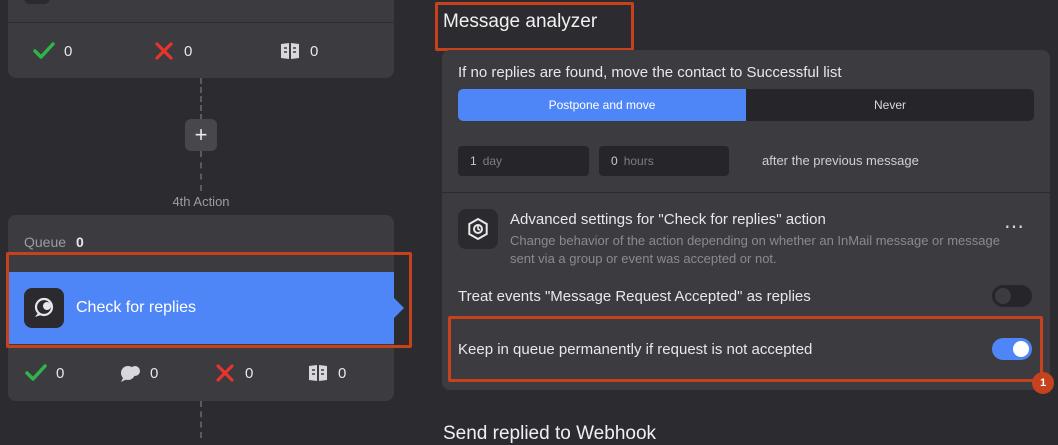 This screenshot has height=445, width=1058. What do you see at coordinates (602, 105) in the screenshot?
I see `segment-postpone-and-move: Postpone and move` at bounding box center [602, 105].